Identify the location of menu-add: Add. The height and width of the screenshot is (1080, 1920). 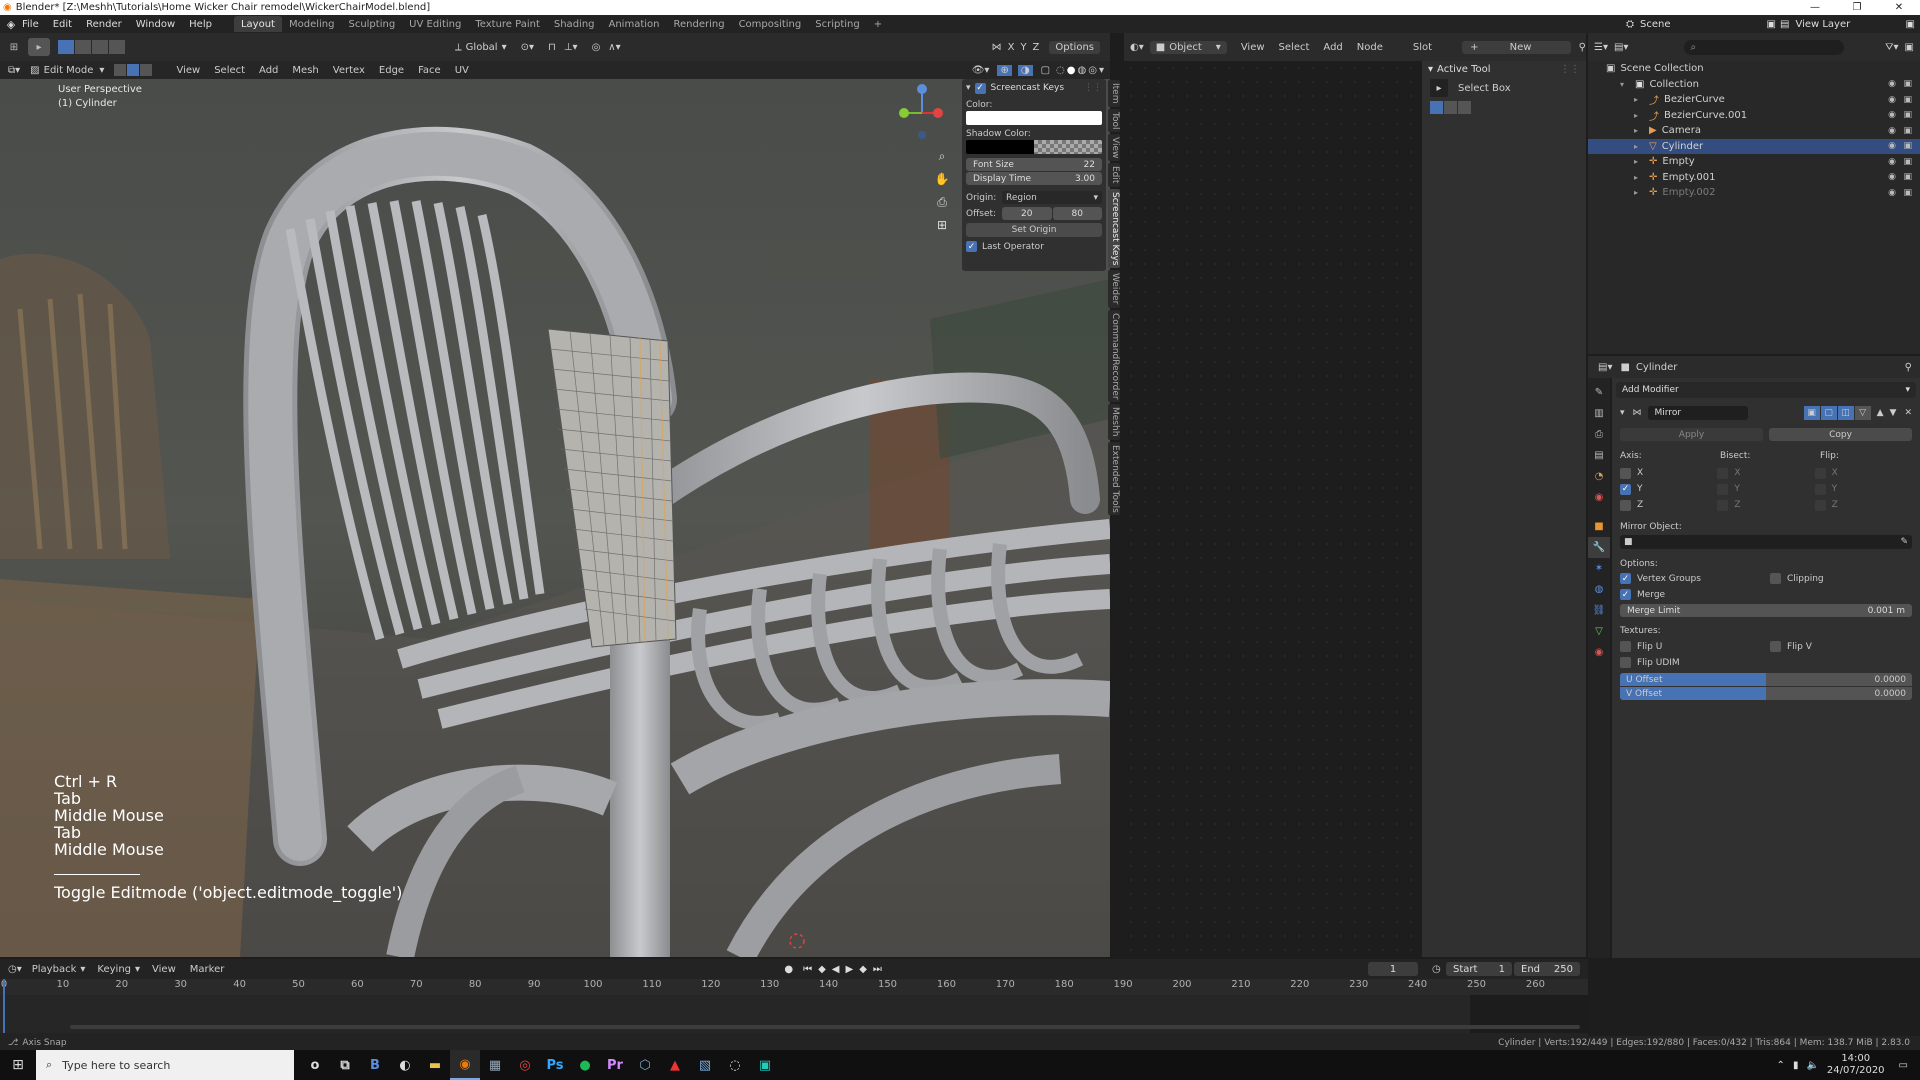
(268, 70).